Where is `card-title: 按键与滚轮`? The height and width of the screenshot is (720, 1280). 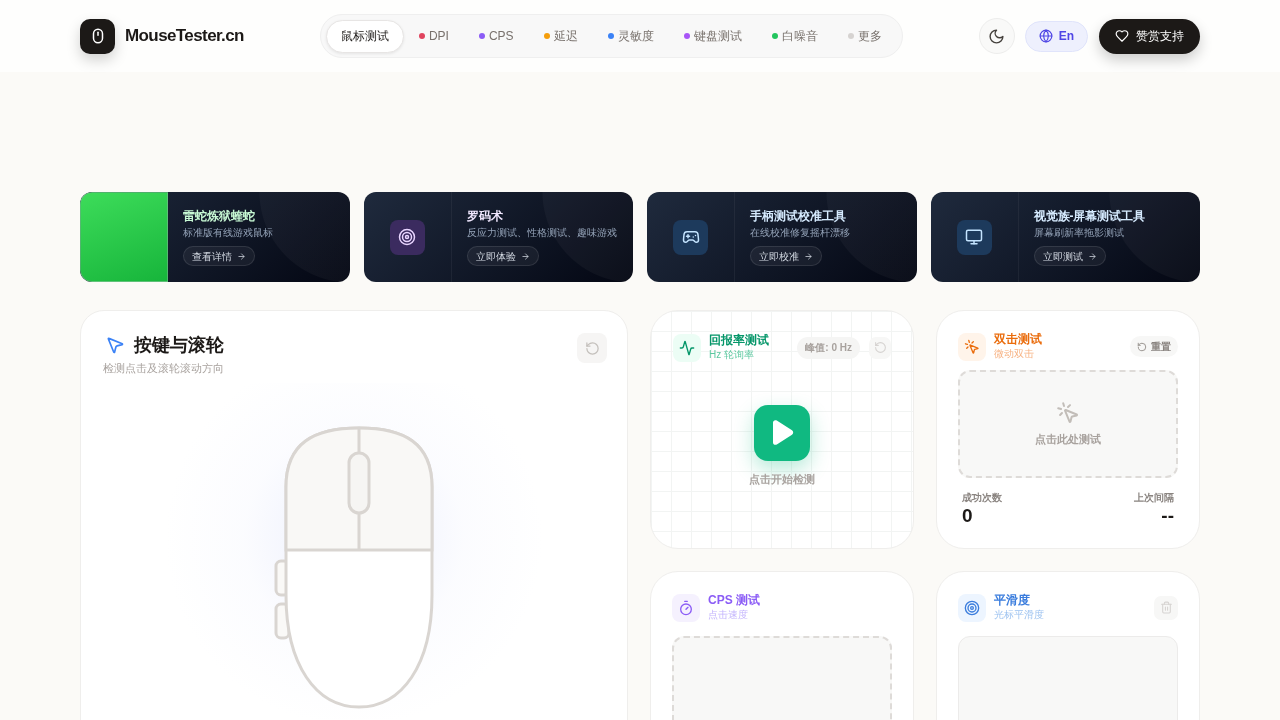
card-title: 按键与滚轮 is located at coordinates (179, 345).